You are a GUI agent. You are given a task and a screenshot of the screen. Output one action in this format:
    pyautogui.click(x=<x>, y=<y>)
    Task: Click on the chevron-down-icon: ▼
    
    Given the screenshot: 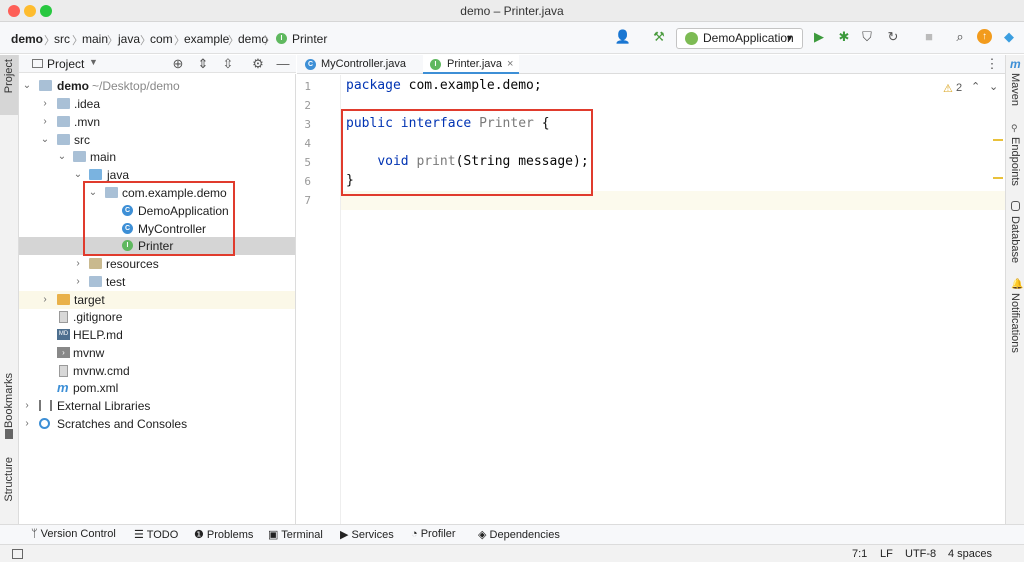 What is the action you would take?
    pyautogui.click(x=93, y=62)
    